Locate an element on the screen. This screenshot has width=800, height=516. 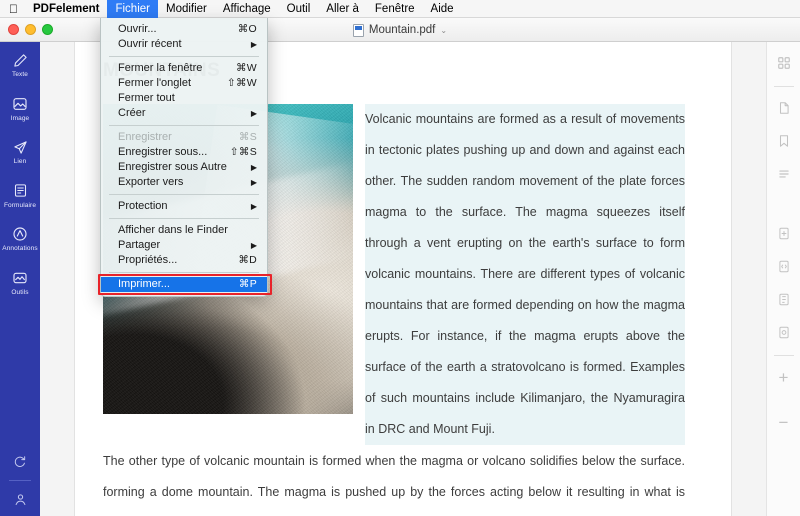
sidebar-label-lien: Lien is located at coordinates (20, 161).